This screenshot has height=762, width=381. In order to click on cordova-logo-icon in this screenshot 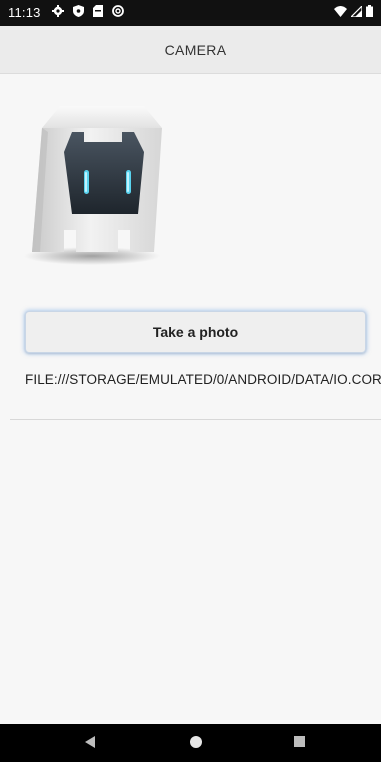, I will do `click(95, 185)`.